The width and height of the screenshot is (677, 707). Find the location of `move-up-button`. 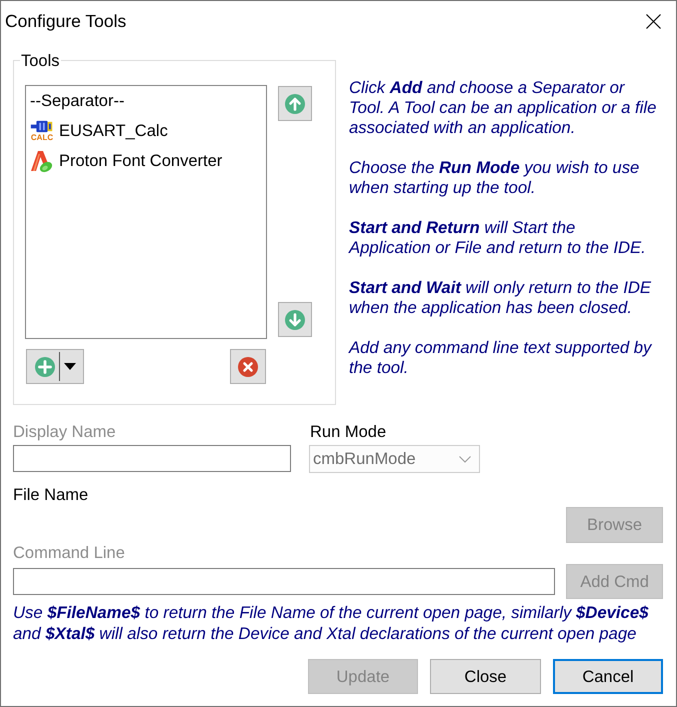

move-up-button is located at coordinates (295, 103).